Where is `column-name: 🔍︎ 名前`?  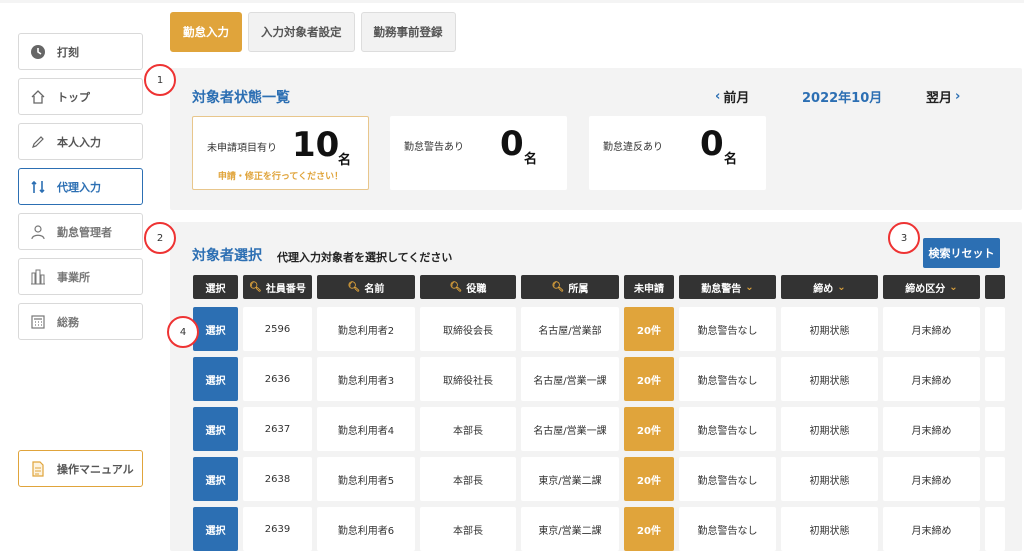 column-name: 🔍︎ 名前 is located at coordinates (366, 287).